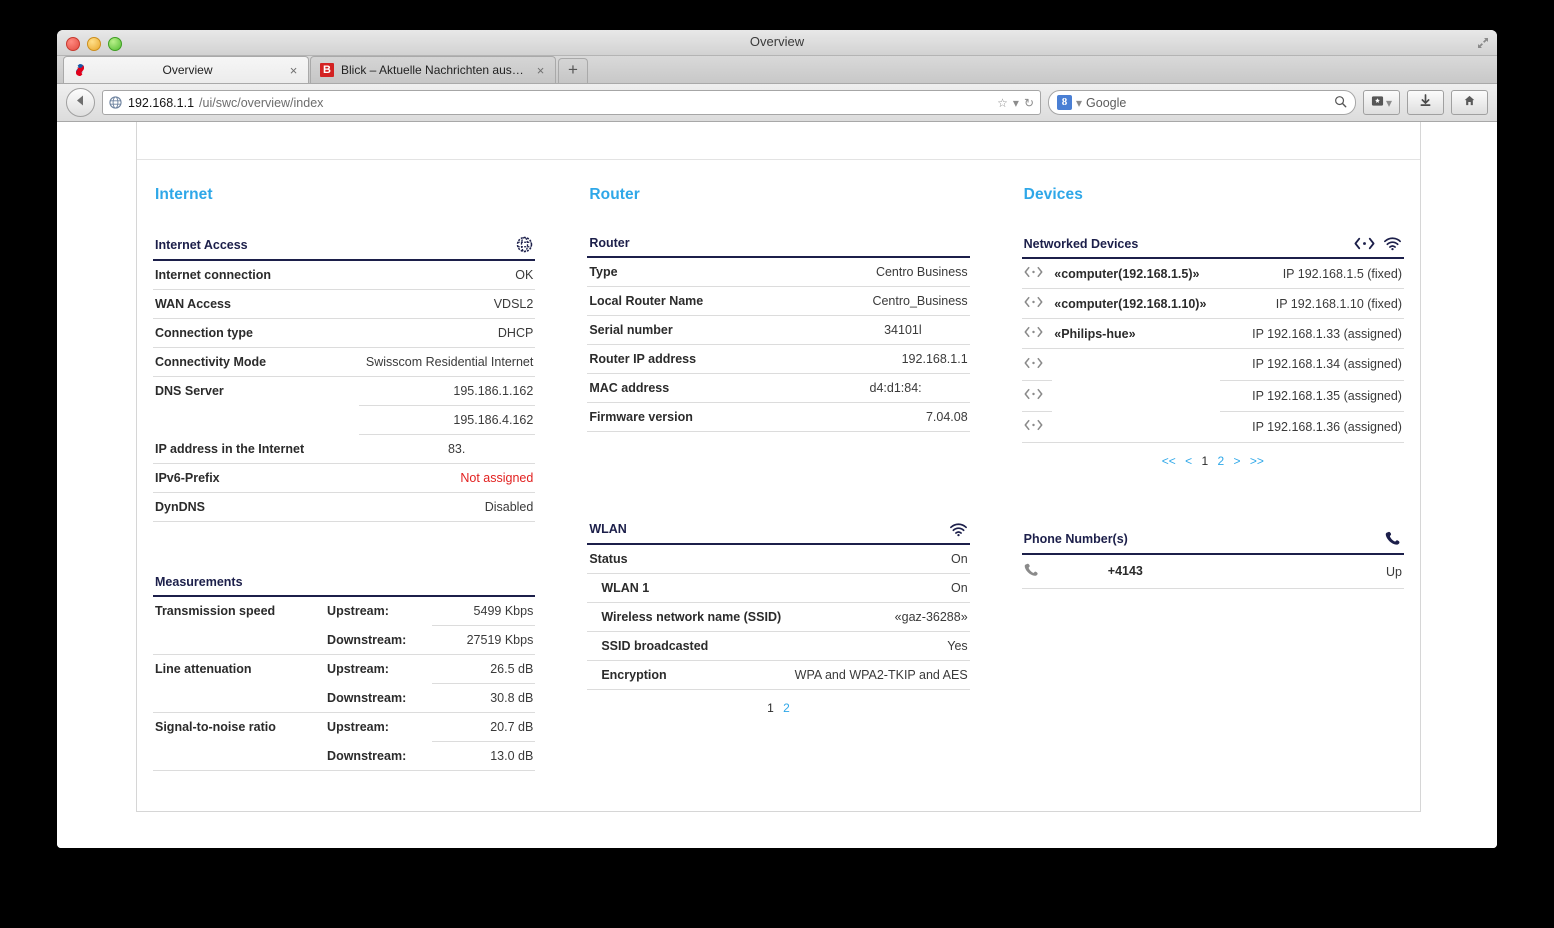 Image resolution: width=1554 pixels, height=928 pixels. Describe the element at coordinates (778, 141) in the screenshot. I see `page-top-strip` at that location.